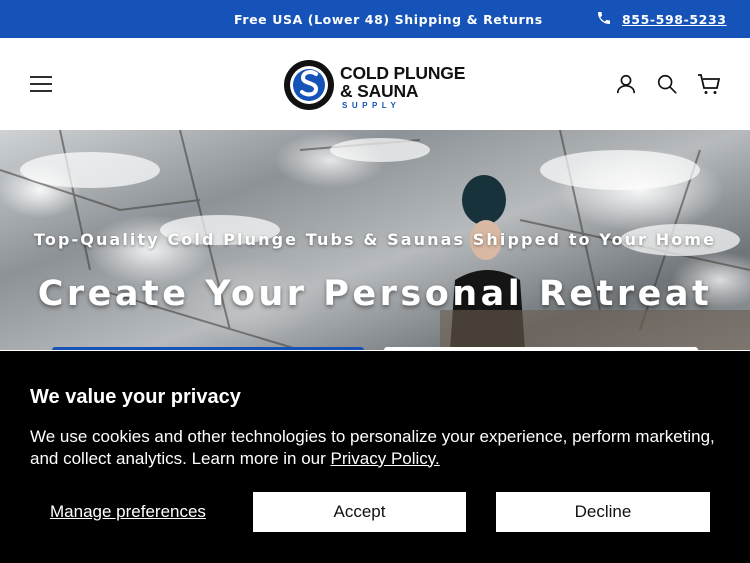  What do you see at coordinates (208, 348) in the screenshot?
I see `hero-primary-button` at bounding box center [208, 348].